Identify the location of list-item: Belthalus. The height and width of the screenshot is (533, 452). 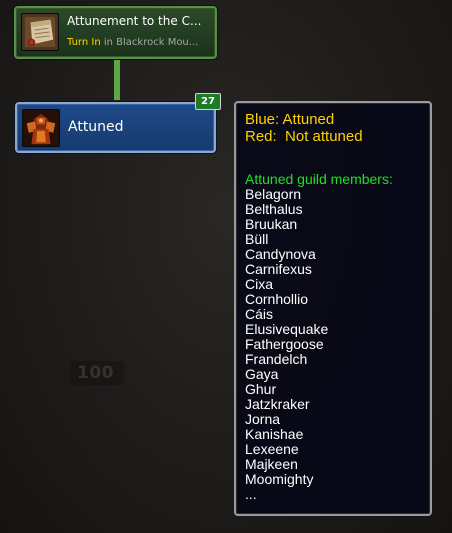
(274, 209).